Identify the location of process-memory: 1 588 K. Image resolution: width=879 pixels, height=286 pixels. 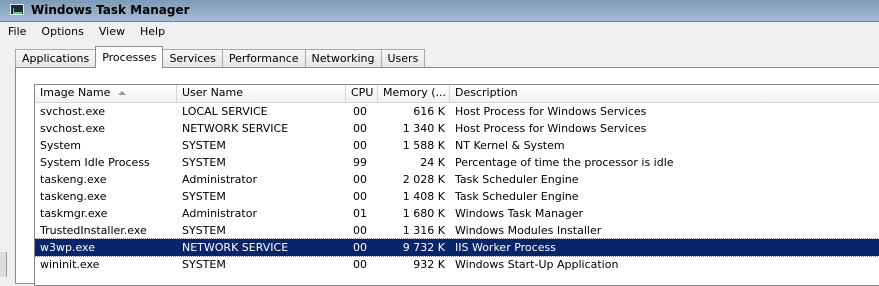
(423, 145).